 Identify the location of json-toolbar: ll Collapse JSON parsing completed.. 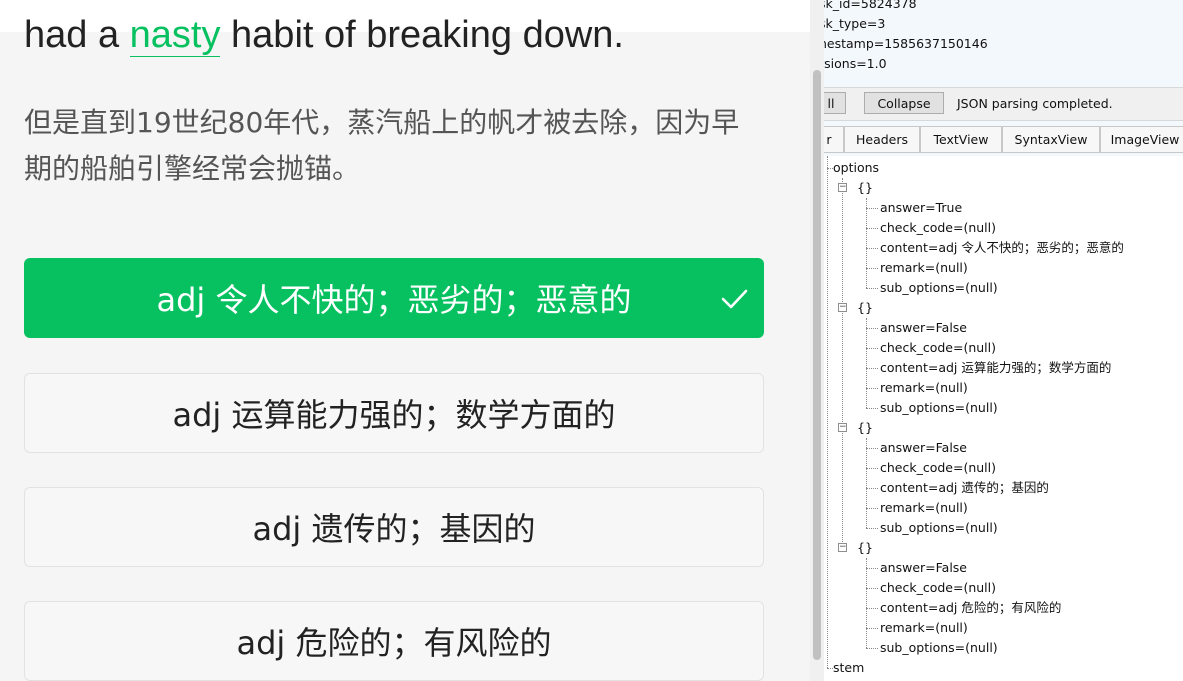
(1003, 104).